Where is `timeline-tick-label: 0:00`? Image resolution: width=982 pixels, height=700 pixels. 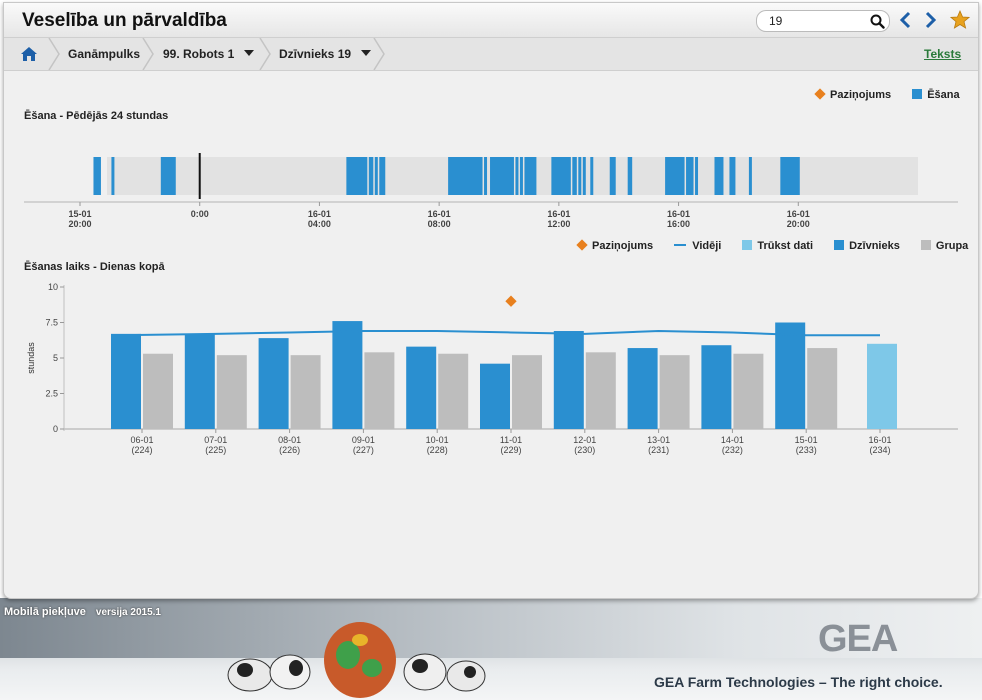 timeline-tick-label: 0:00 is located at coordinates (200, 214).